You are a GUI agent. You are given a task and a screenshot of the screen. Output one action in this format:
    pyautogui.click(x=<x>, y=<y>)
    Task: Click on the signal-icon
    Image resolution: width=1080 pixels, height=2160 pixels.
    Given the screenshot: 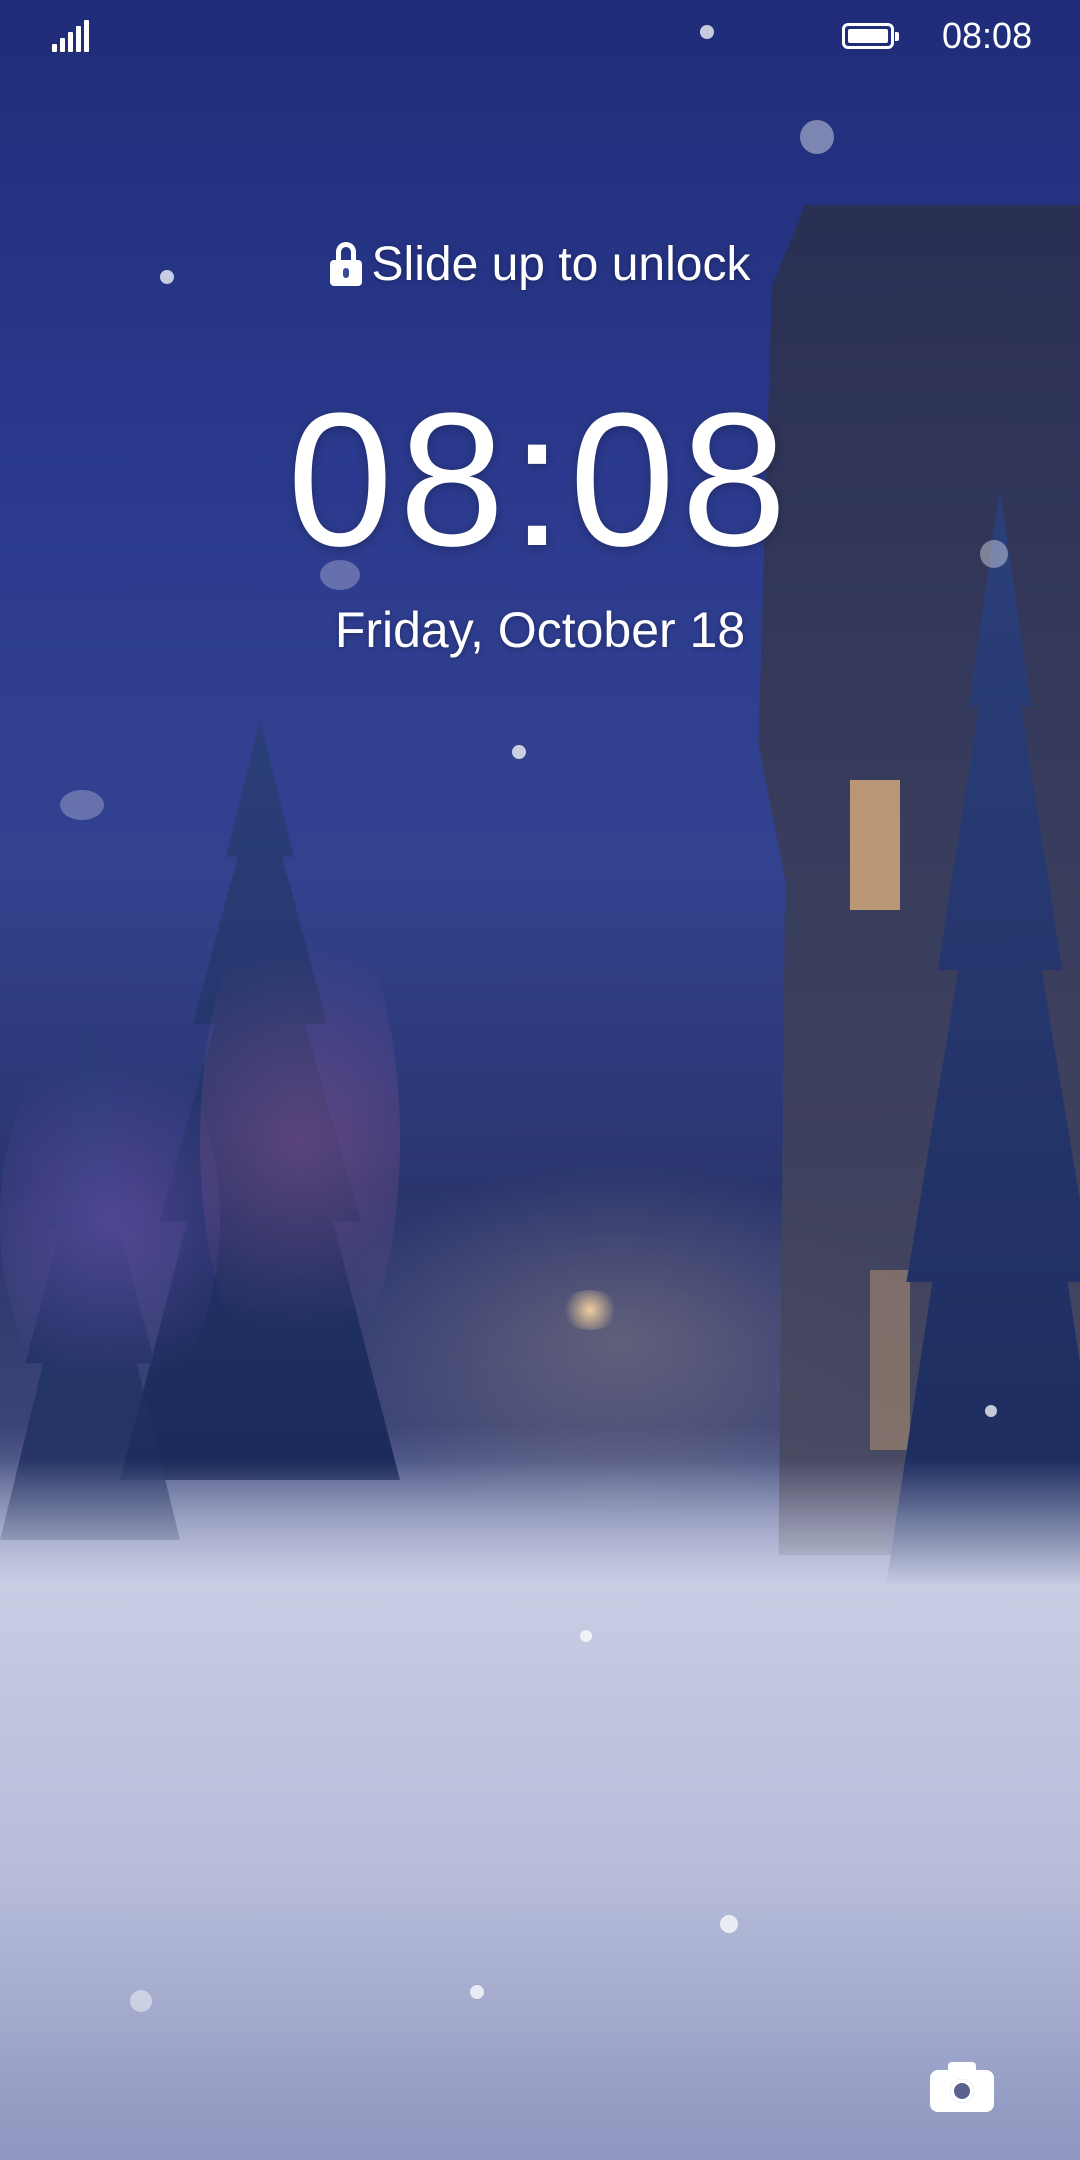 What is the action you would take?
    pyautogui.click(x=72, y=36)
    